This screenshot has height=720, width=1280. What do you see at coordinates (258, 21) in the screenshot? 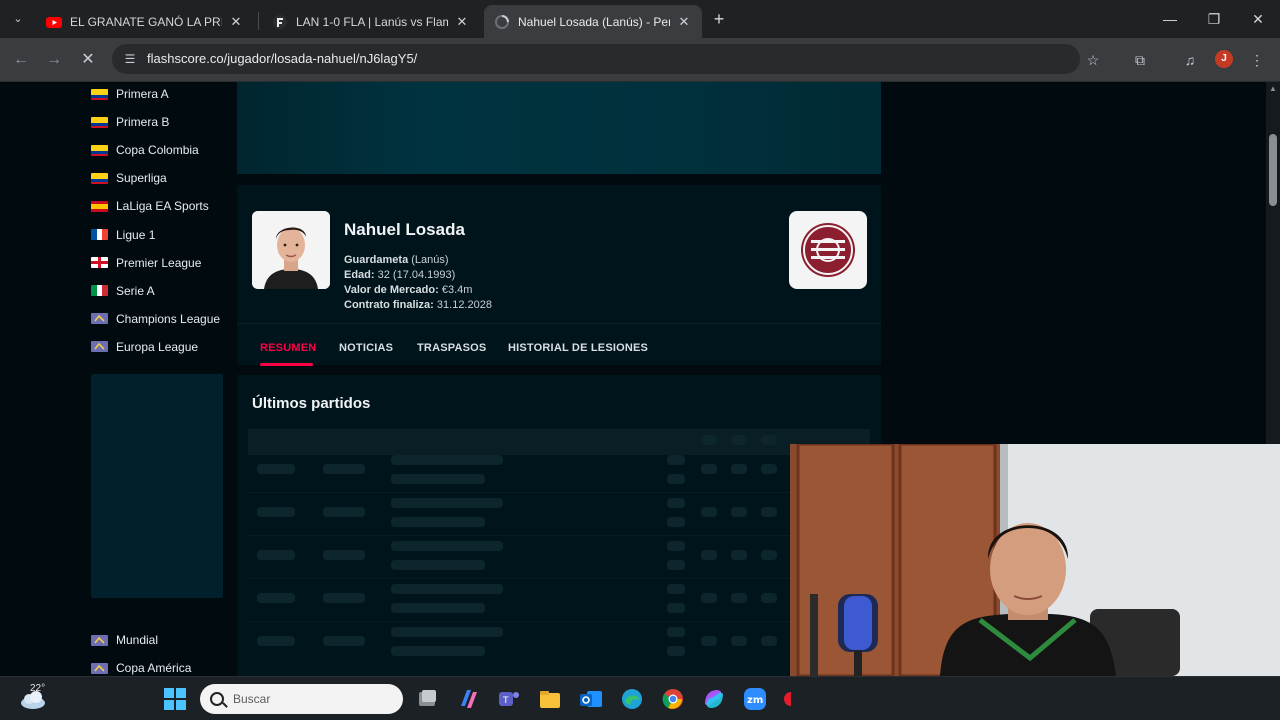
I see `tab-divider` at bounding box center [258, 21].